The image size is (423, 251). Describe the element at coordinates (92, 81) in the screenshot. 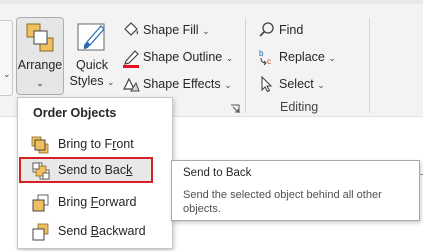

I see `quick-styles-label-line2: Styles ⌄` at that location.